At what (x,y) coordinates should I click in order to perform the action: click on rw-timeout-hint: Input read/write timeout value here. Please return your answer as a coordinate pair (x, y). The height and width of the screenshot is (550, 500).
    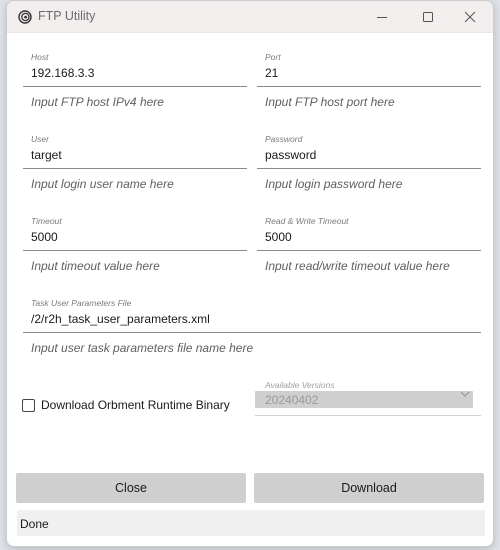
    Looking at the image, I should click on (357, 266).